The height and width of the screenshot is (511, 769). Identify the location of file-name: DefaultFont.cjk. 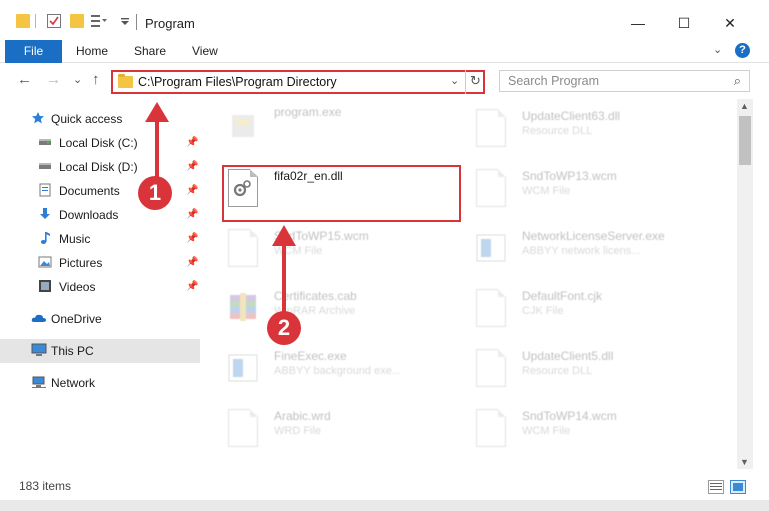
(562, 296).